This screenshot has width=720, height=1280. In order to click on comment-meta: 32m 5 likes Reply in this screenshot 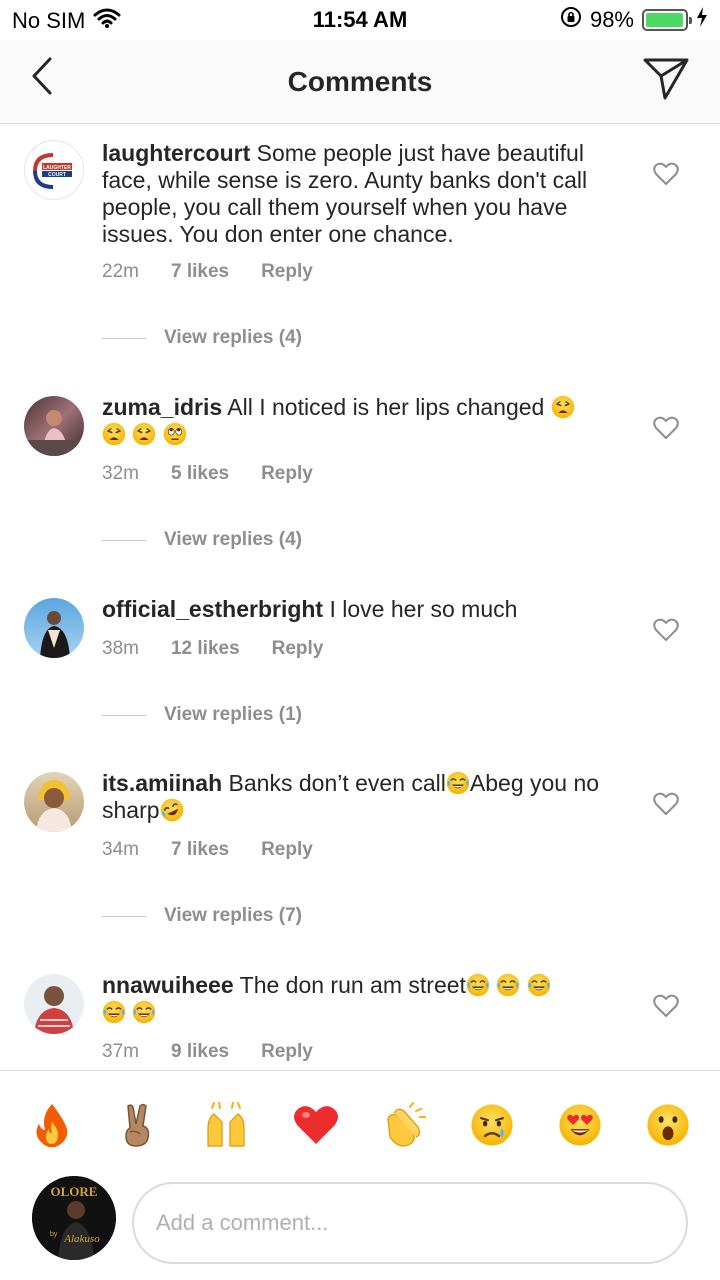, I will do `click(207, 474)`.